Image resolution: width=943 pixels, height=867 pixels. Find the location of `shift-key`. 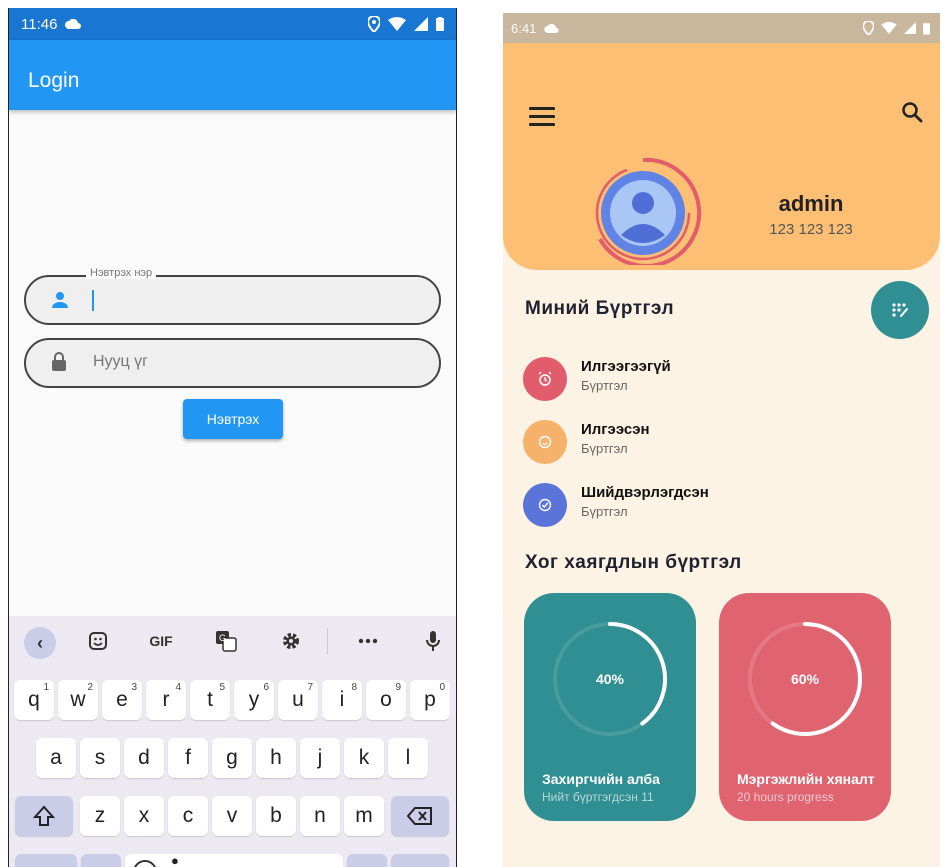

shift-key is located at coordinates (44, 816).